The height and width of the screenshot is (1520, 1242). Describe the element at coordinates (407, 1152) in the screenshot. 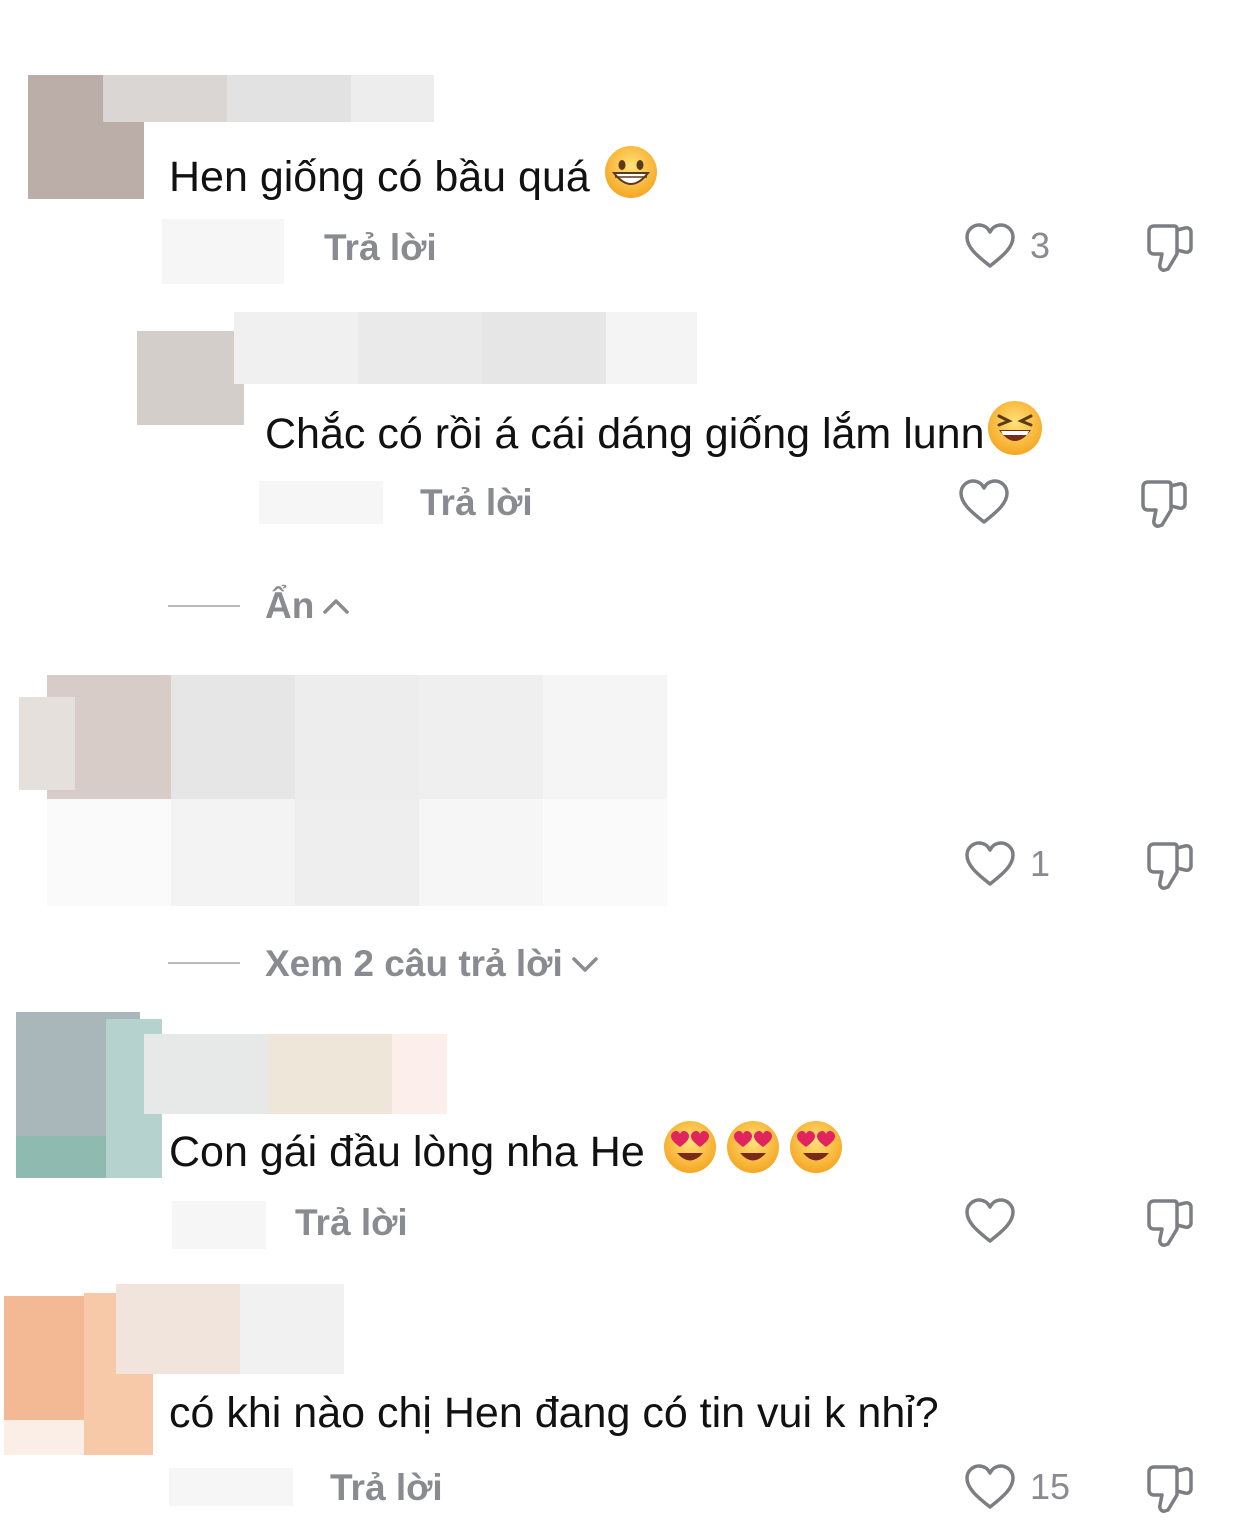

I see `comment-text-content: Con gái đầu lòng nha He` at that location.